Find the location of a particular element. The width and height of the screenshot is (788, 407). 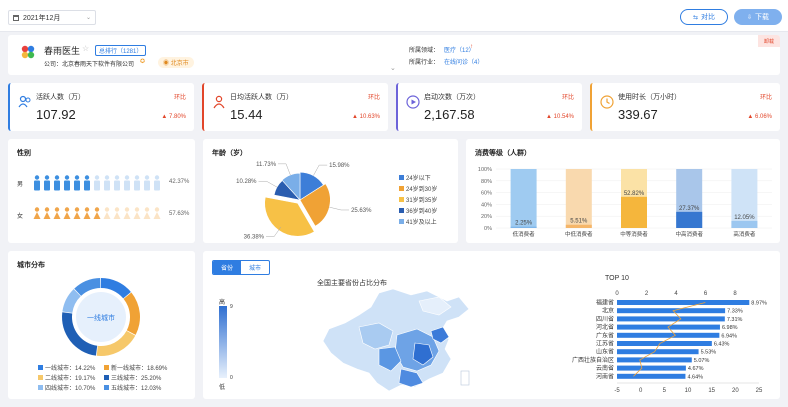

metric-card-daily-active: 日均活跃人数（万） 15.44 环比 ▲ 10.63% is located at coordinates (295, 107).